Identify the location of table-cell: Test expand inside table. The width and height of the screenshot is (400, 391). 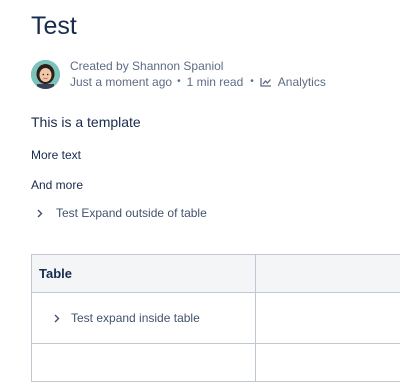
(143, 318).